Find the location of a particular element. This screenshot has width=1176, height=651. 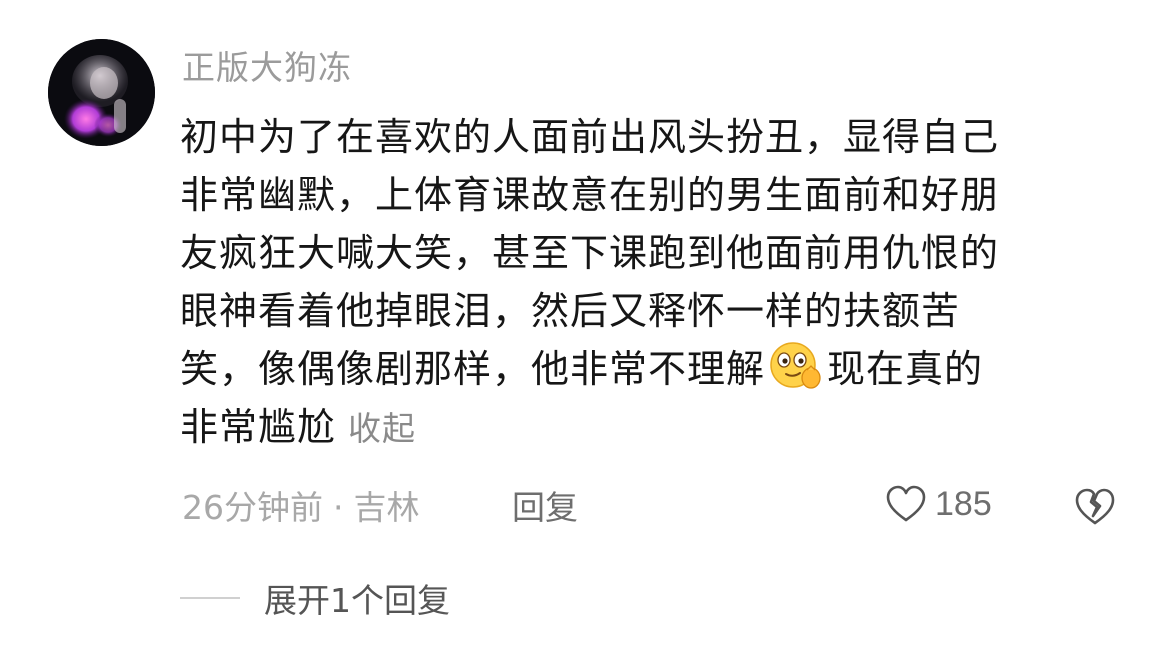

like-count: 185 is located at coordinates (963, 503).